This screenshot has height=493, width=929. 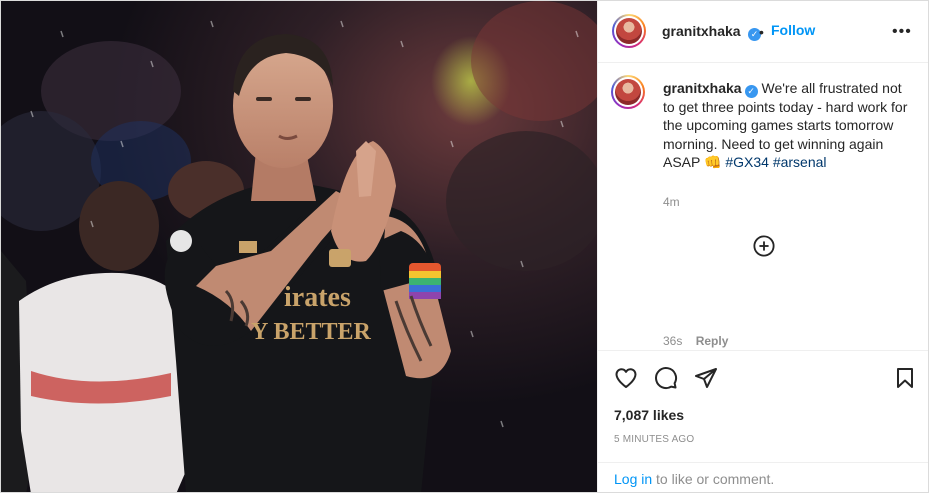 What do you see at coordinates (712, 341) in the screenshot?
I see `reply-button: Reply` at bounding box center [712, 341].